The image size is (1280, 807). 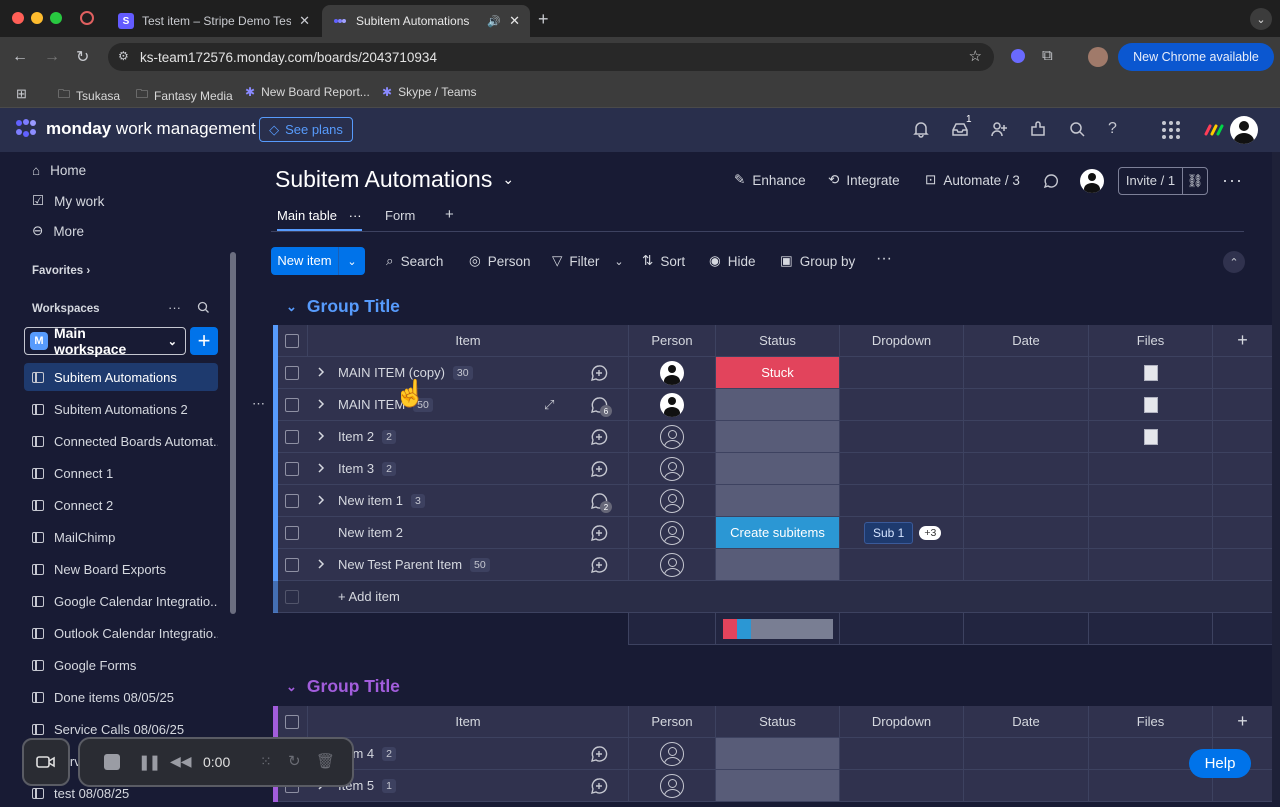 What do you see at coordinates (59, 170) in the screenshot?
I see `nav-home: ⌂ Home` at bounding box center [59, 170].